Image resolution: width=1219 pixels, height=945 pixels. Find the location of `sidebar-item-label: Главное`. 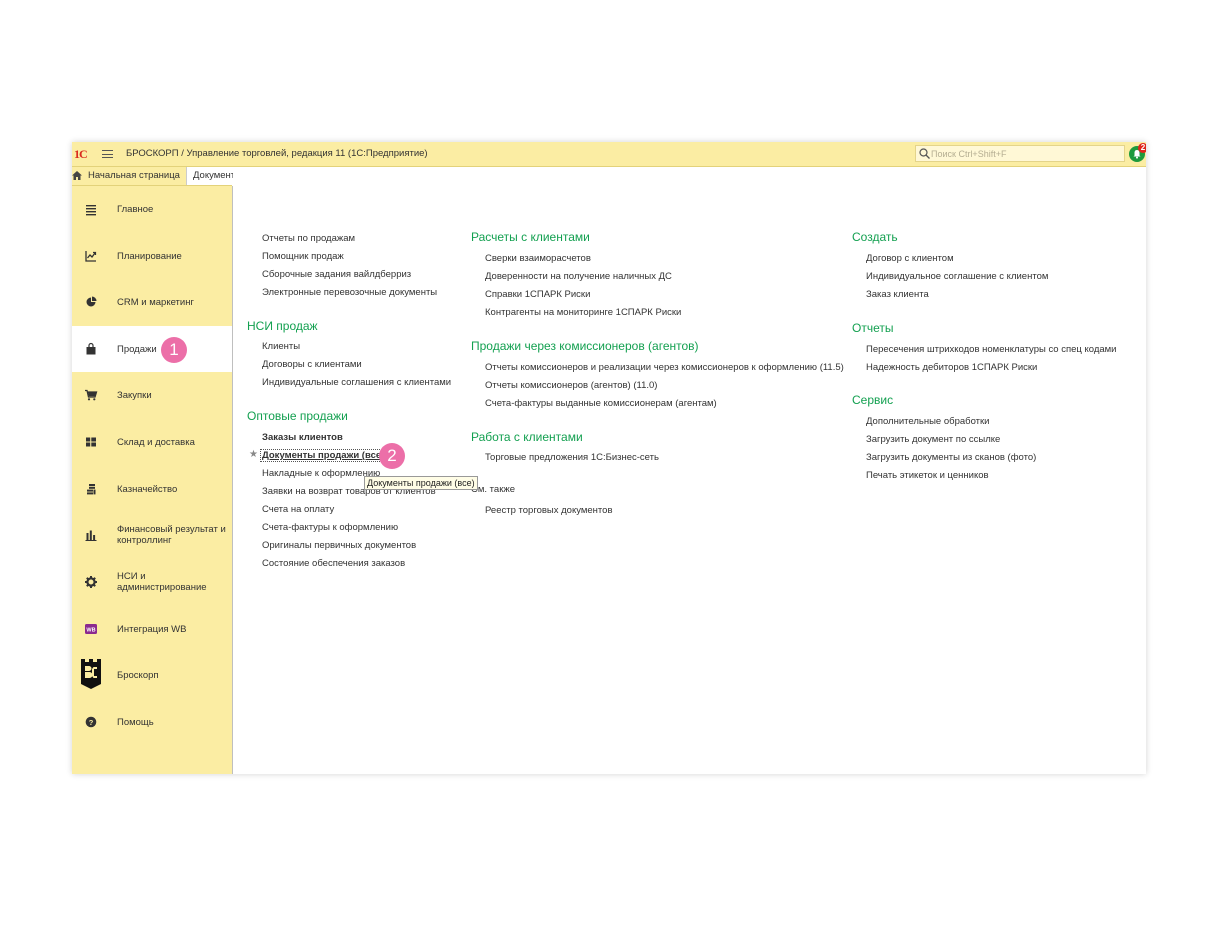

sidebar-item-label: Главное is located at coordinates (135, 209).